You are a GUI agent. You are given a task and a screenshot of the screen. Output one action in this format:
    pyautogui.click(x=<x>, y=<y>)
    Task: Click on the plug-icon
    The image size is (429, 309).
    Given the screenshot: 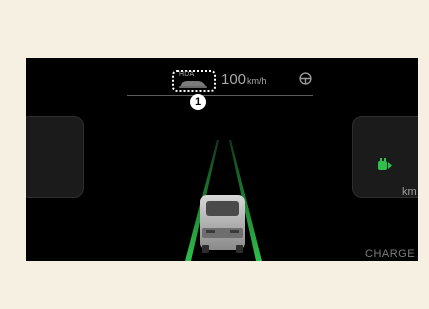 What is the action you would take?
    pyautogui.click(x=385, y=164)
    